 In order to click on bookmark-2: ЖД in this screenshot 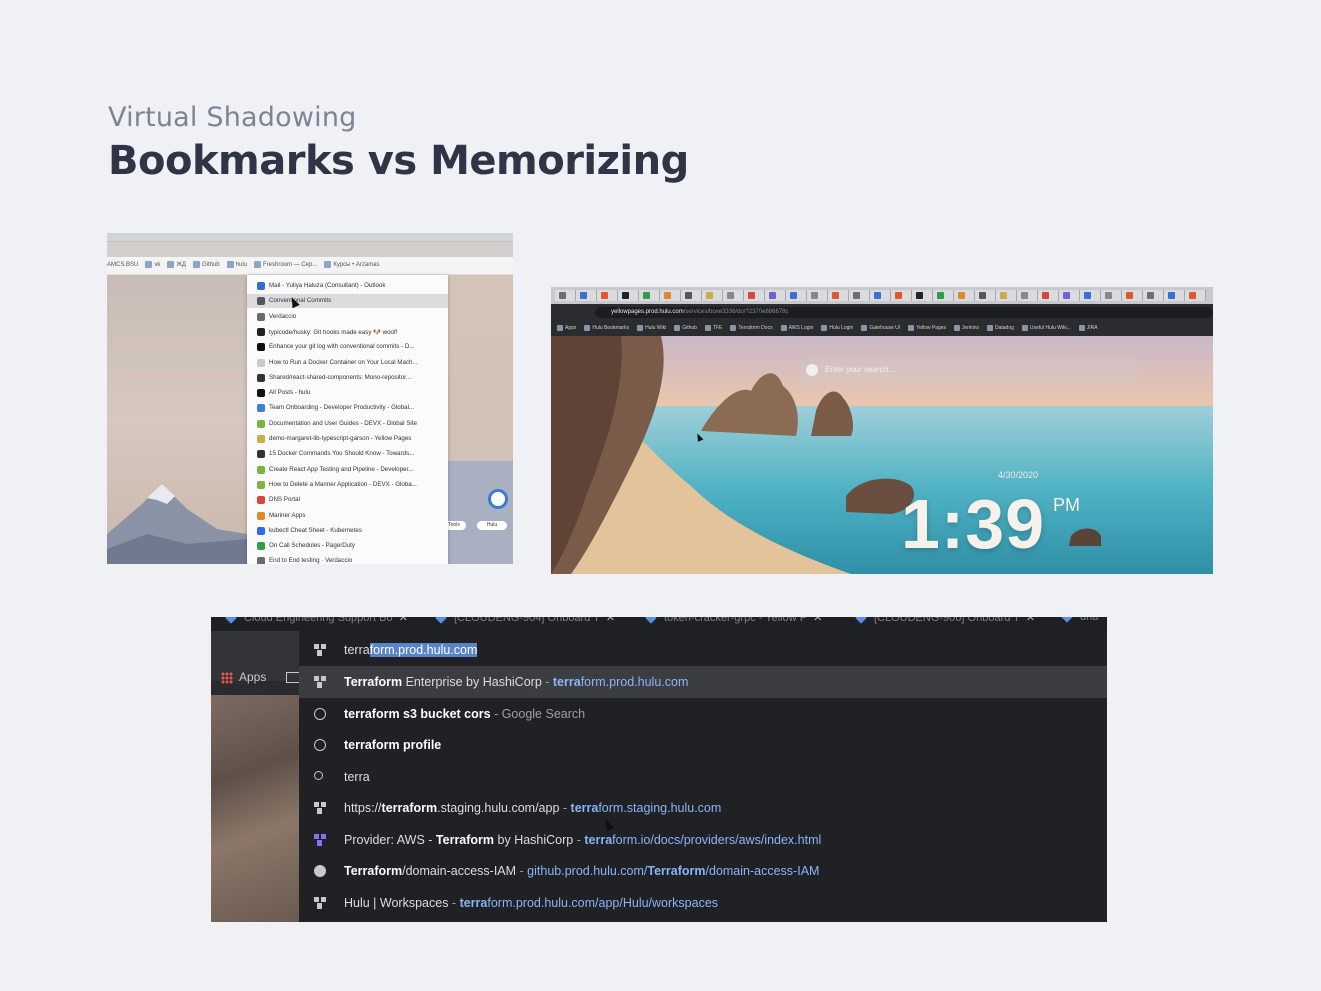, I will do `click(176, 265)`.